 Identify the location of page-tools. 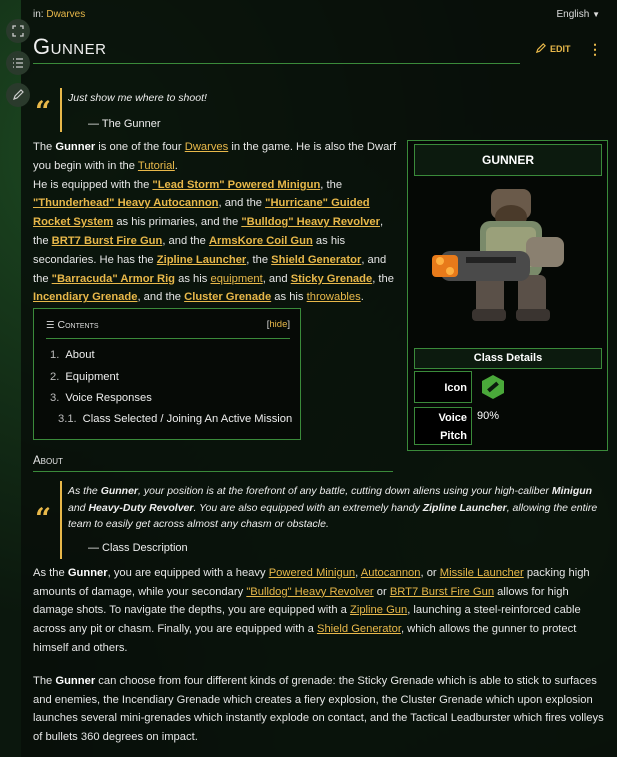
(18, 63).